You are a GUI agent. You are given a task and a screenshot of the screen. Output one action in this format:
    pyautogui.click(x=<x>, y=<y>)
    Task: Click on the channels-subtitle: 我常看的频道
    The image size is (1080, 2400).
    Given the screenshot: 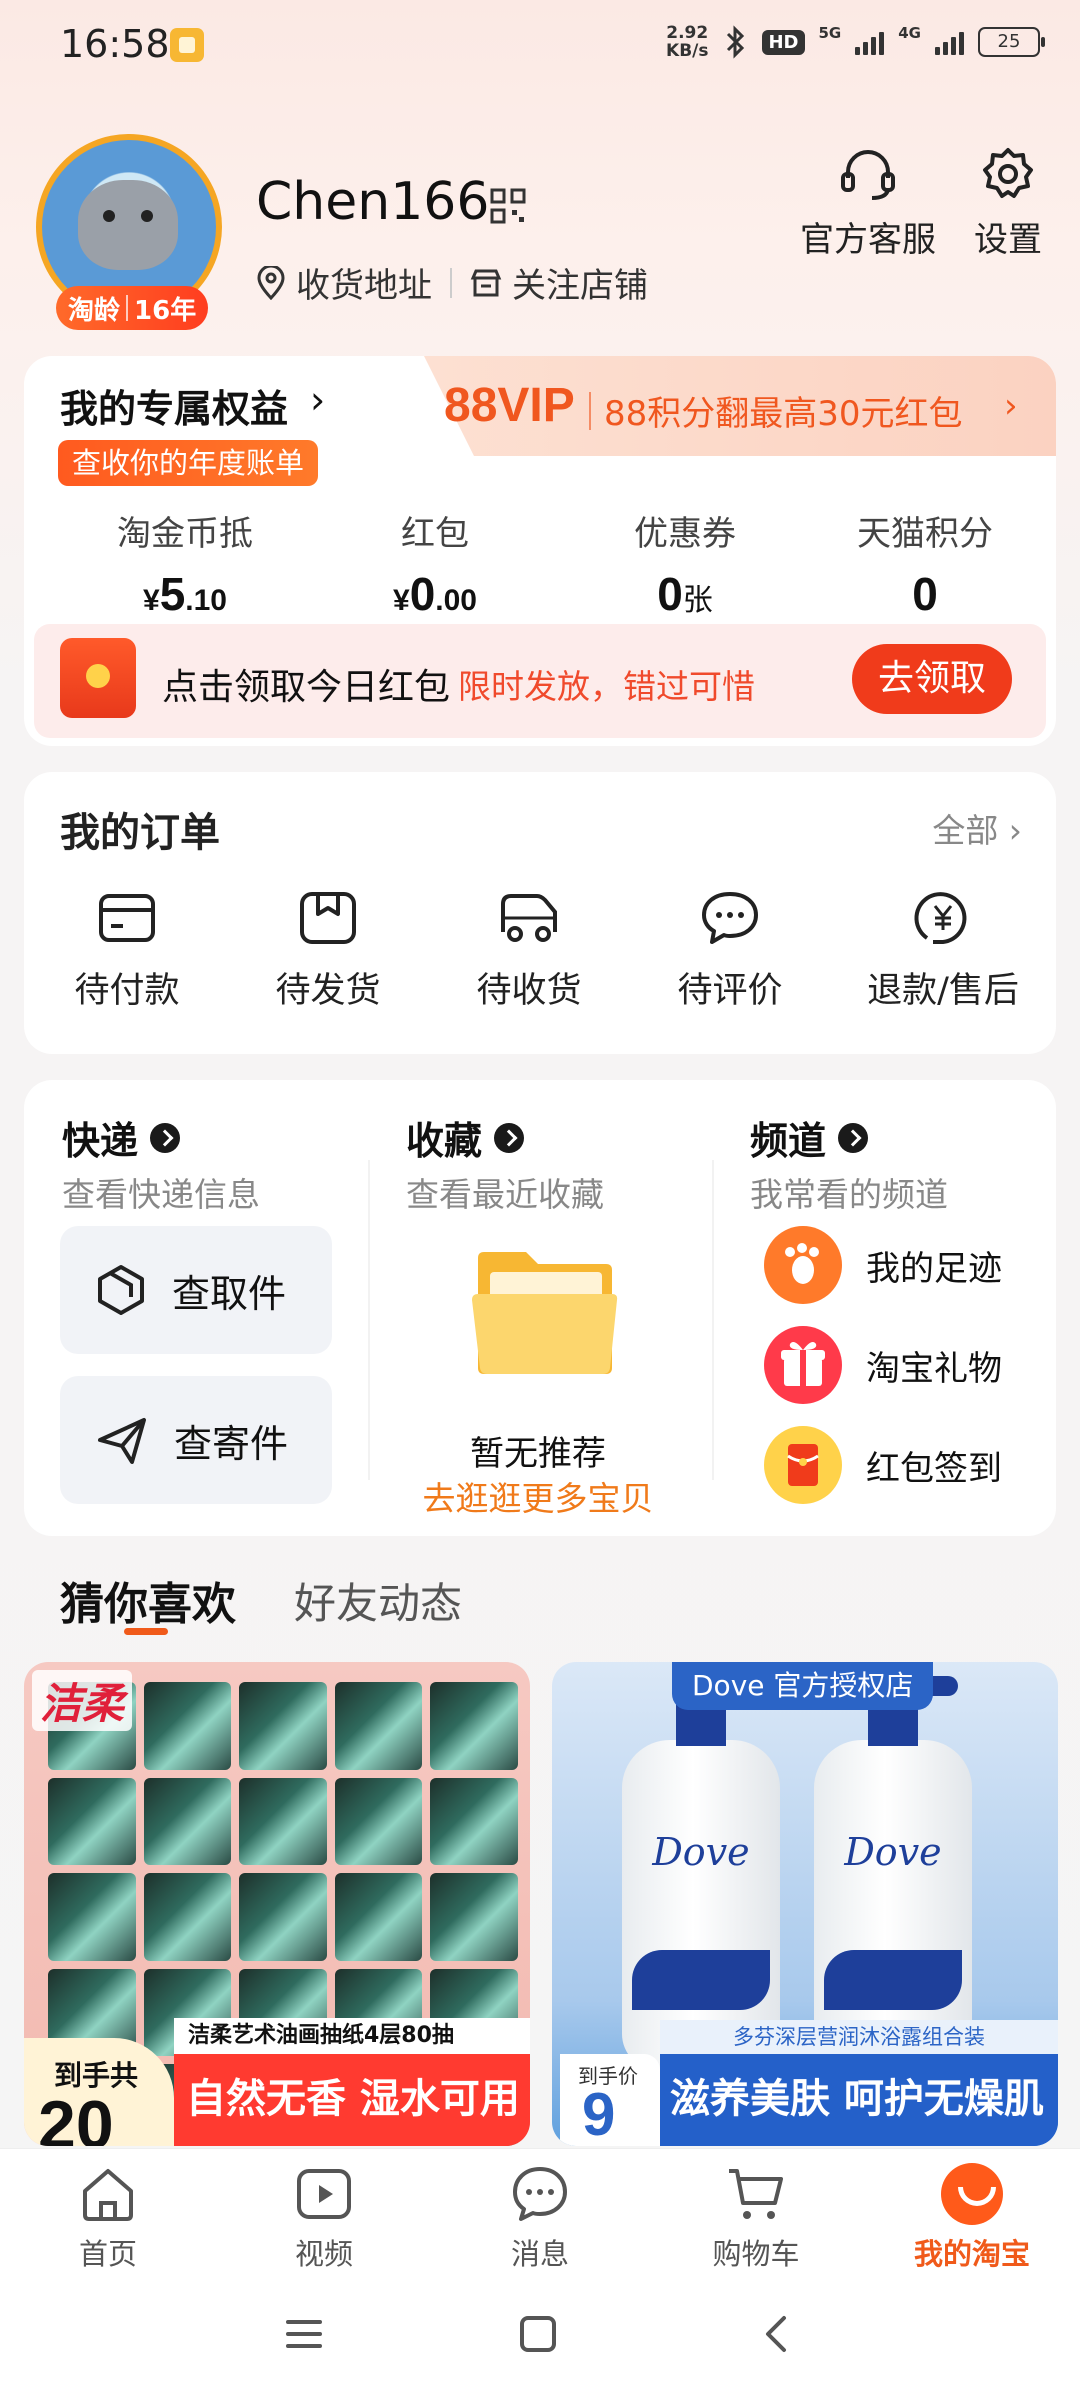 What is the action you would take?
    pyautogui.click(x=849, y=1194)
    